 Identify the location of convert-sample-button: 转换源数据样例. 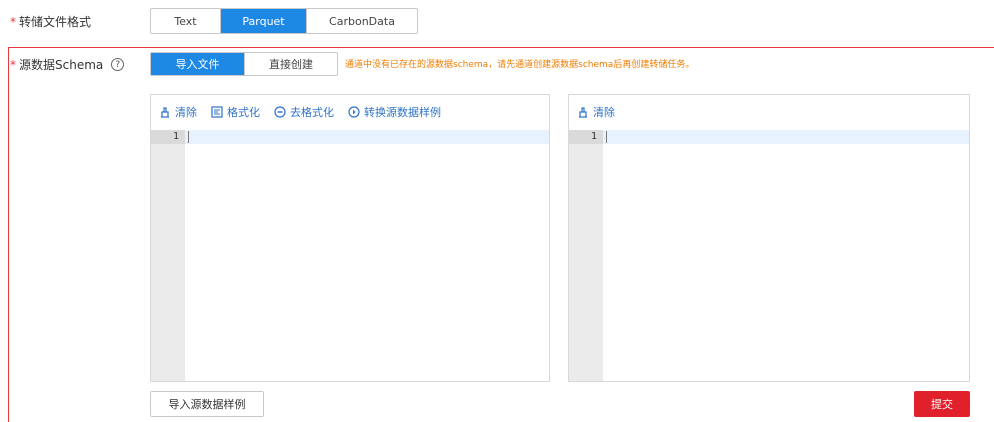
(394, 112).